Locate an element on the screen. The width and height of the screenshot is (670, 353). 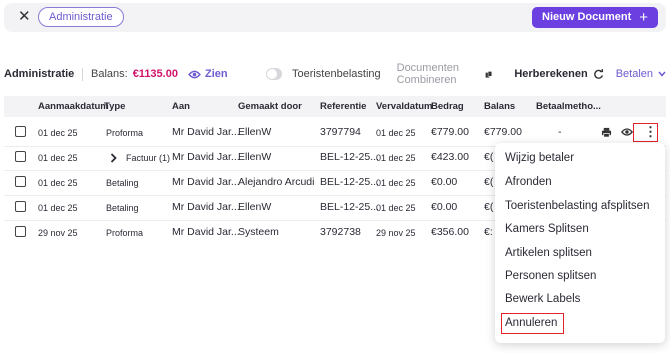
cell-payment-method: - is located at coordinates (560, 132).